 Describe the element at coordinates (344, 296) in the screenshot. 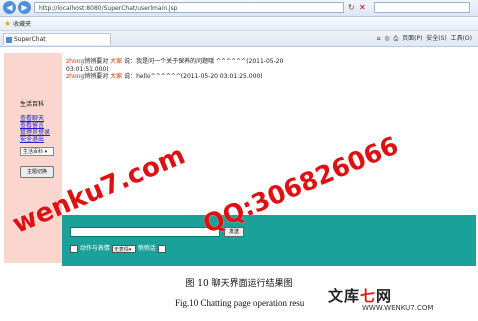

I see `logo-text-pre: 文库` at that location.